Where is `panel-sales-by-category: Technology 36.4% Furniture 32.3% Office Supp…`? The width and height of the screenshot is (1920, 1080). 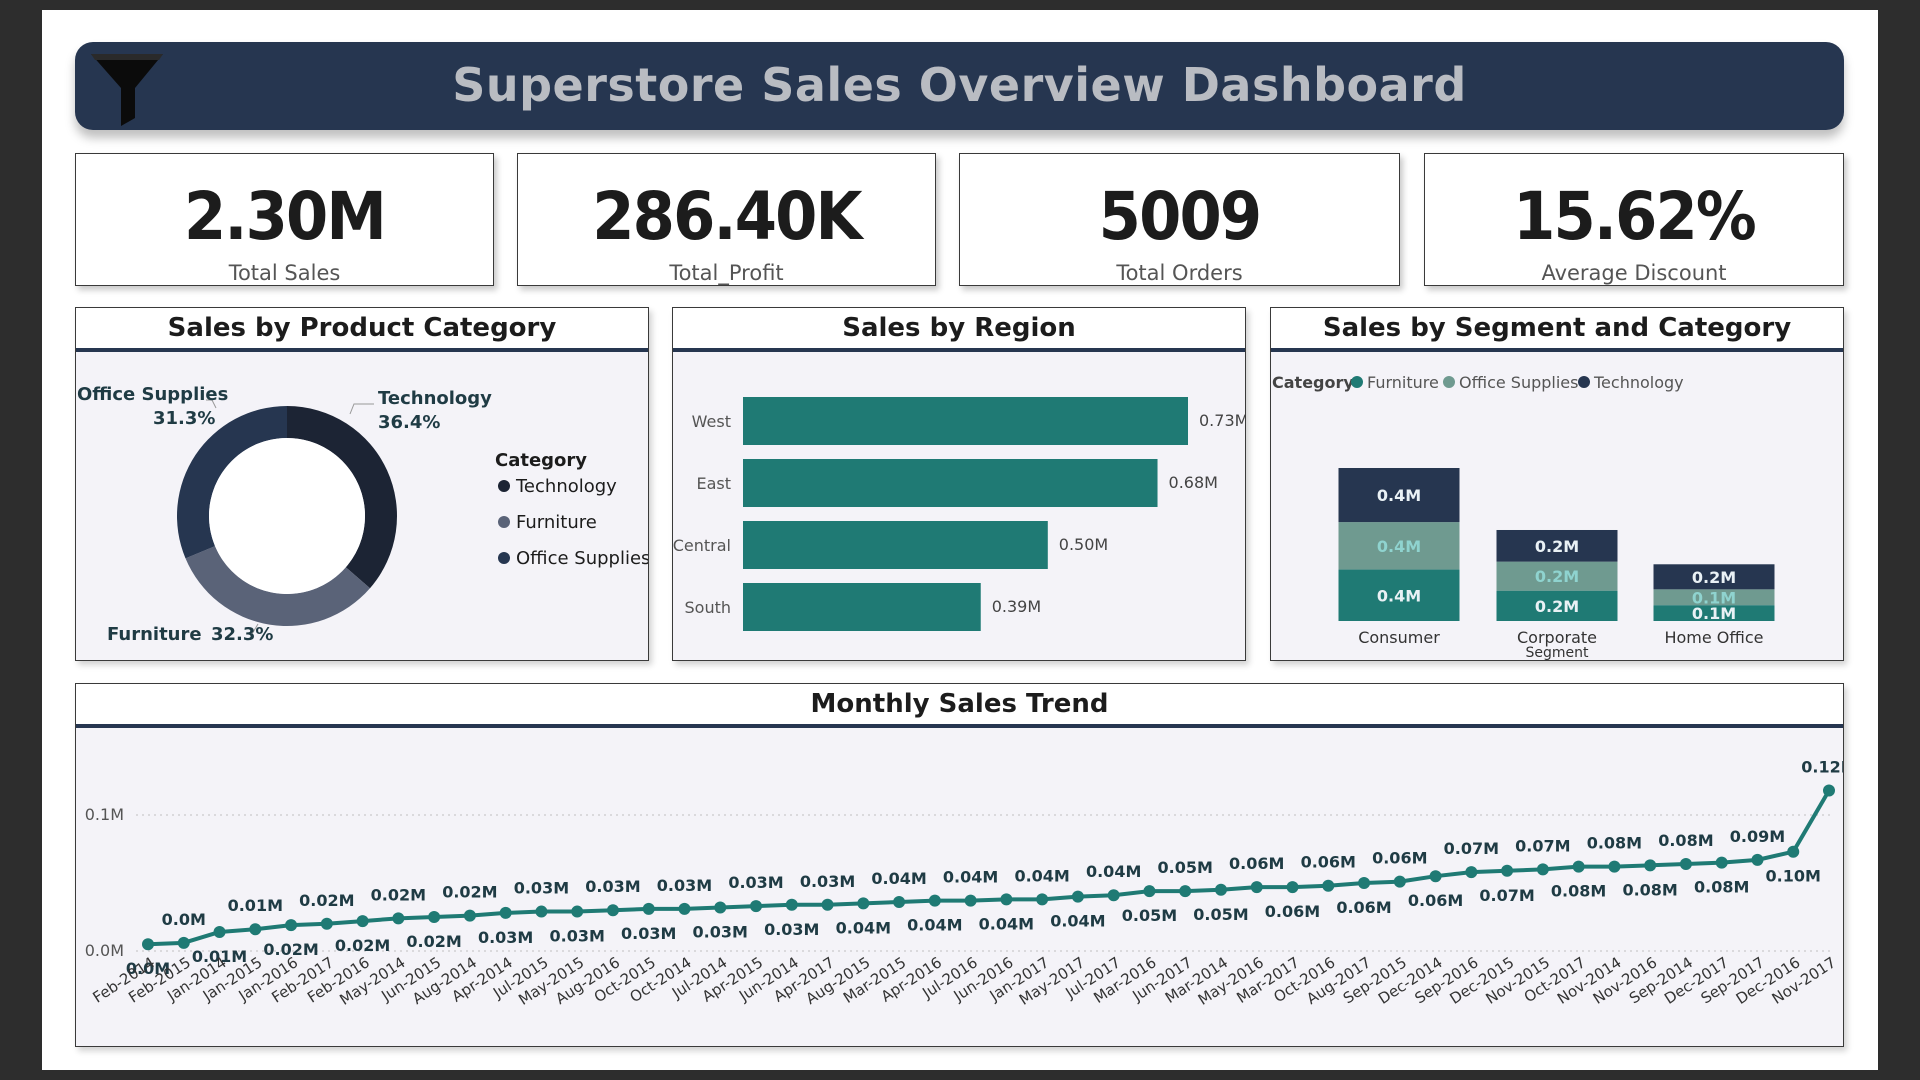 panel-sales-by-category: Technology 36.4% Furniture 32.3% Office Supp… is located at coordinates (362, 484).